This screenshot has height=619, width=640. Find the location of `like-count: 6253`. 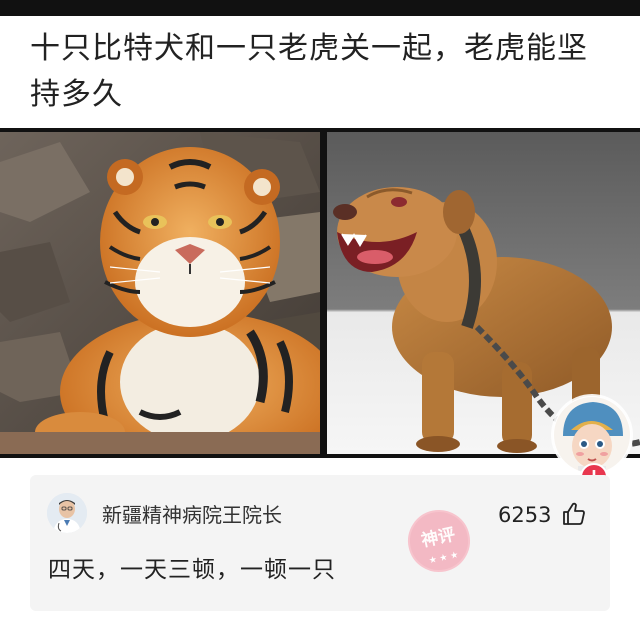

like-count: 6253 is located at coordinates (525, 515).